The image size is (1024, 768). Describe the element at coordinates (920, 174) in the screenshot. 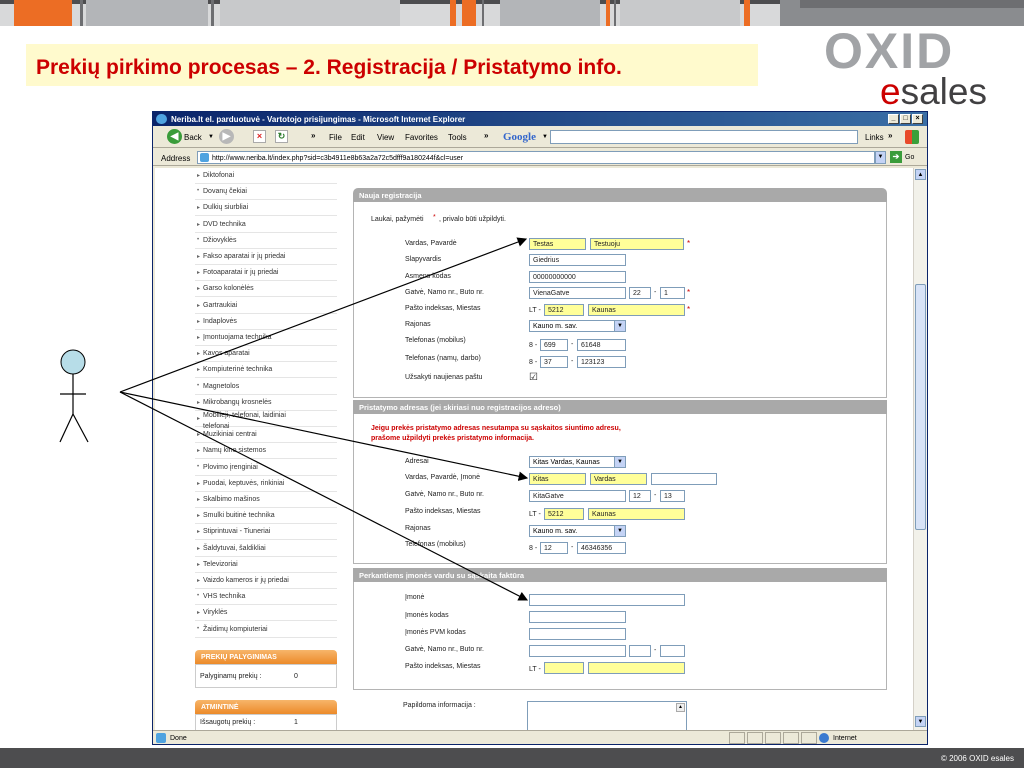

I see `scroll-up-icon: ▲` at that location.